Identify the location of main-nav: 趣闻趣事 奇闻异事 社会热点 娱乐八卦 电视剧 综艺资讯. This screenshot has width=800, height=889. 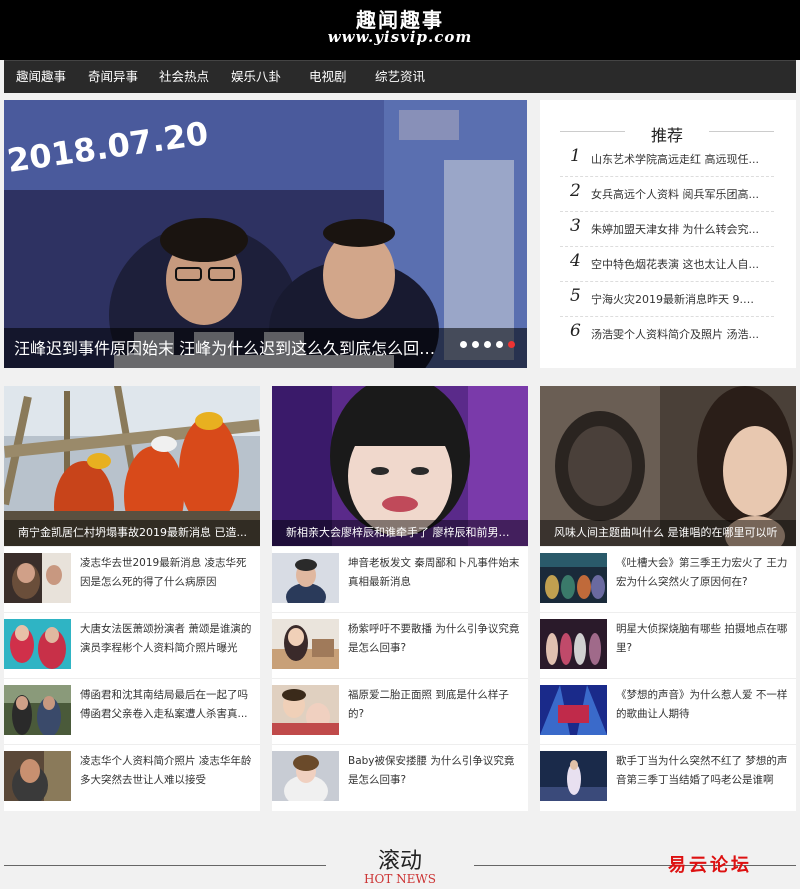
(400, 76).